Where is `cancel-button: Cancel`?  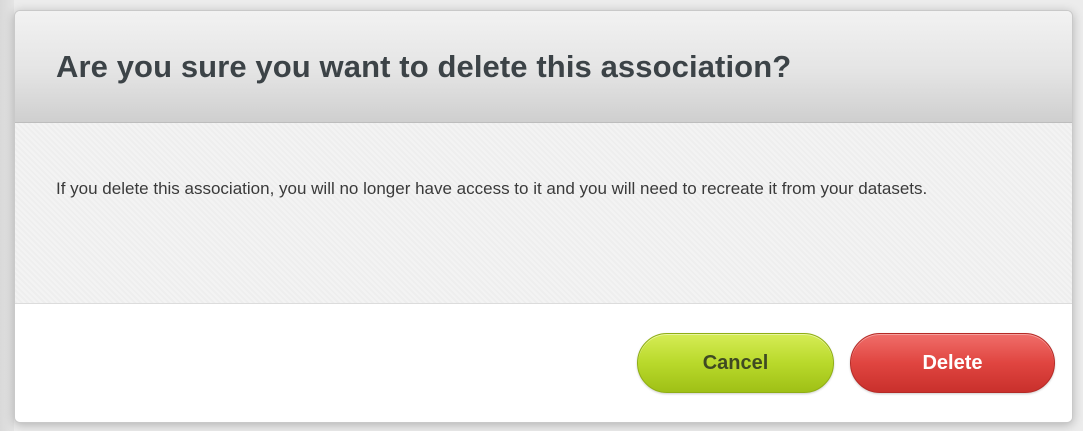
cancel-button: Cancel is located at coordinates (735, 363).